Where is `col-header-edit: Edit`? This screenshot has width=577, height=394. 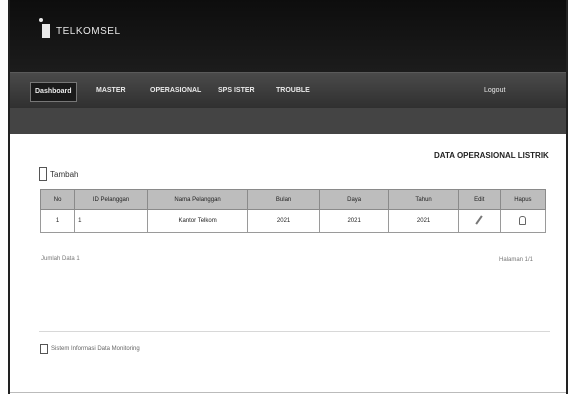 col-header-edit: Edit is located at coordinates (479, 199).